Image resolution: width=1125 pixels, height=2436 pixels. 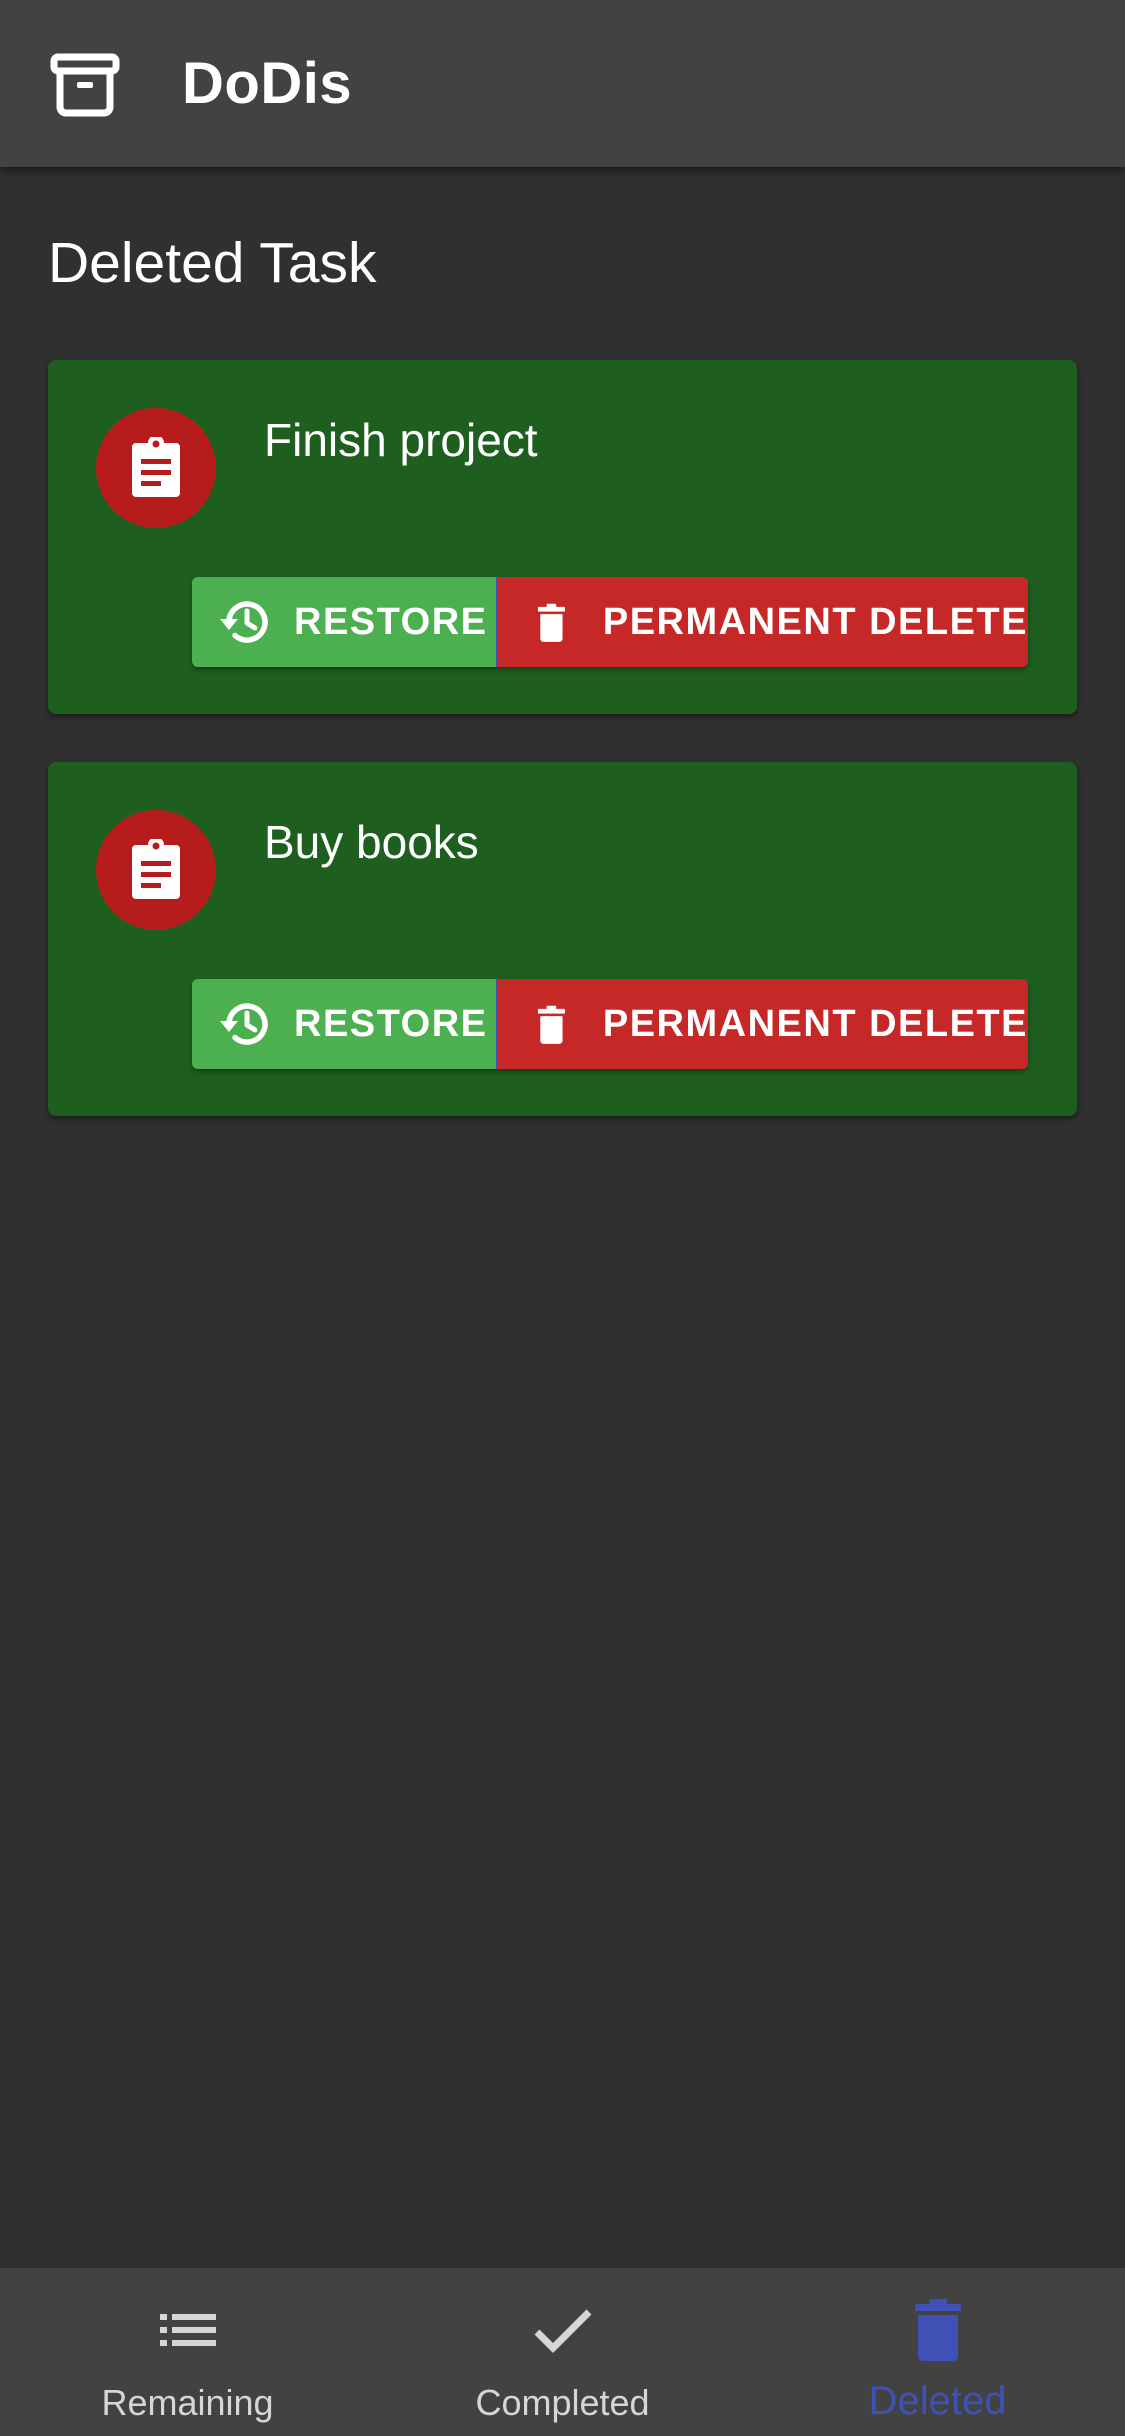 I want to click on task-name: Finish project, so click(x=401, y=440).